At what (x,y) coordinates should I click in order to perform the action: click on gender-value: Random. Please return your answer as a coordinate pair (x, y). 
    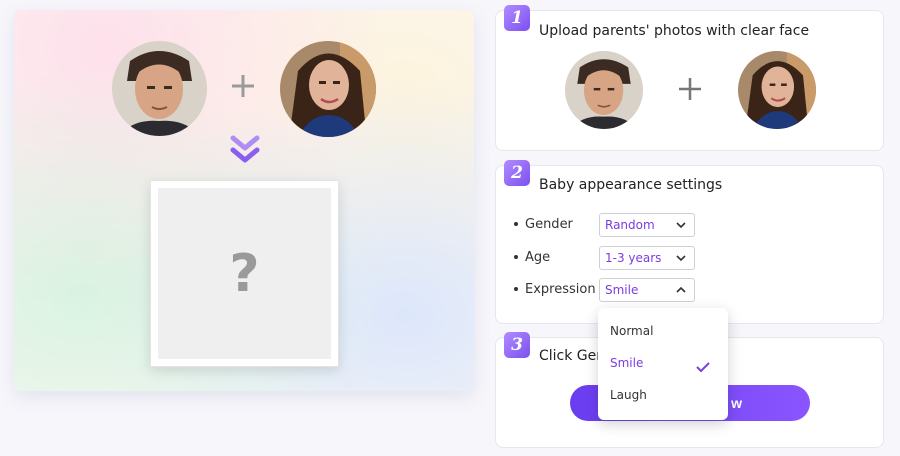
    Looking at the image, I should click on (630, 225).